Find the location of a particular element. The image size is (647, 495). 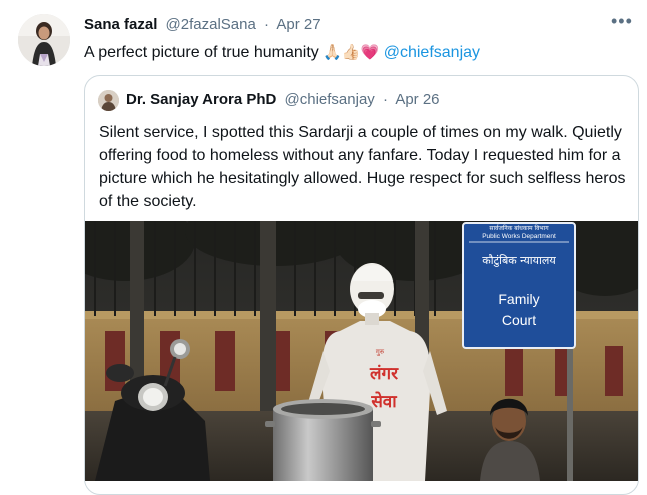

tweet-header: Sana fazal @2fazalSana · Apr 27 is located at coordinates (202, 24).